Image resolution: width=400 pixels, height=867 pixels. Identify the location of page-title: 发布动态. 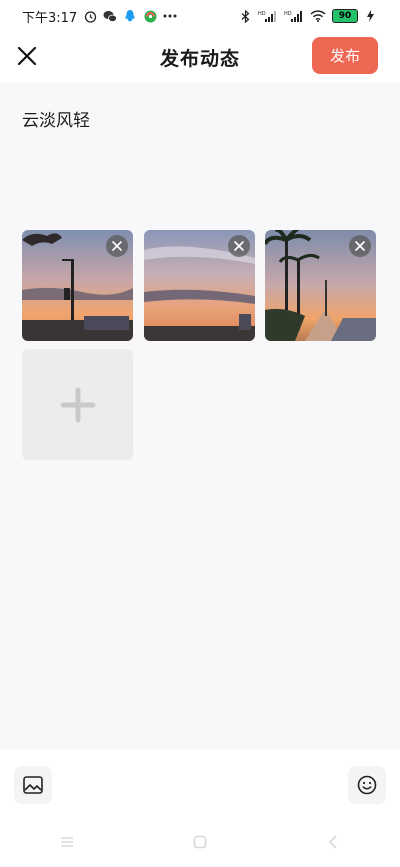
(199, 58).